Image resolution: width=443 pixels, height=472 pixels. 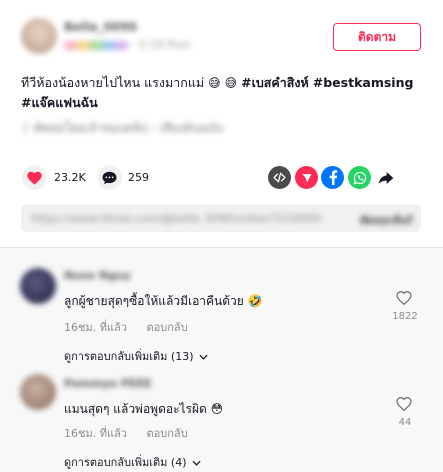 I want to click on comment-author: Pommye PEEE, so click(x=108, y=384).